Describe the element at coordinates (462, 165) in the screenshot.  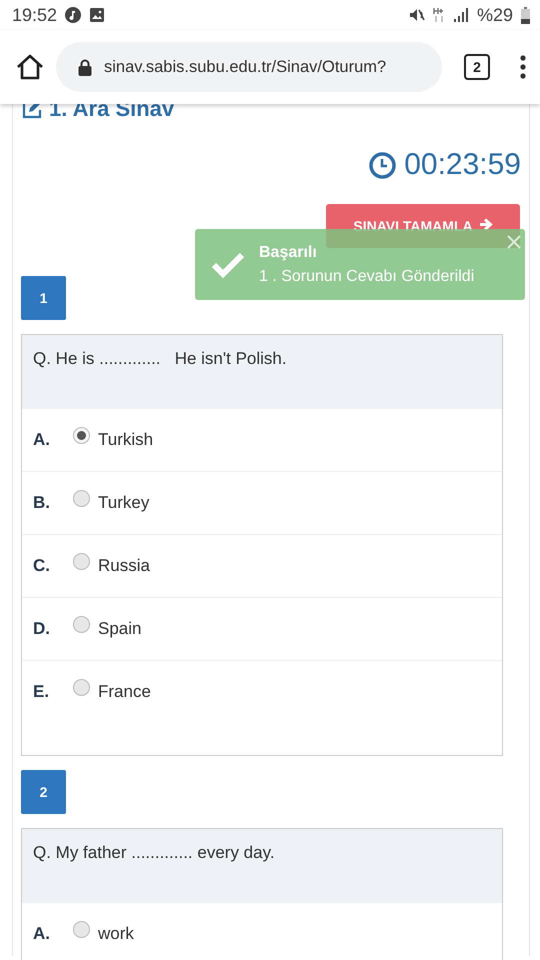
I see `countdown-timer: 00:23:59` at that location.